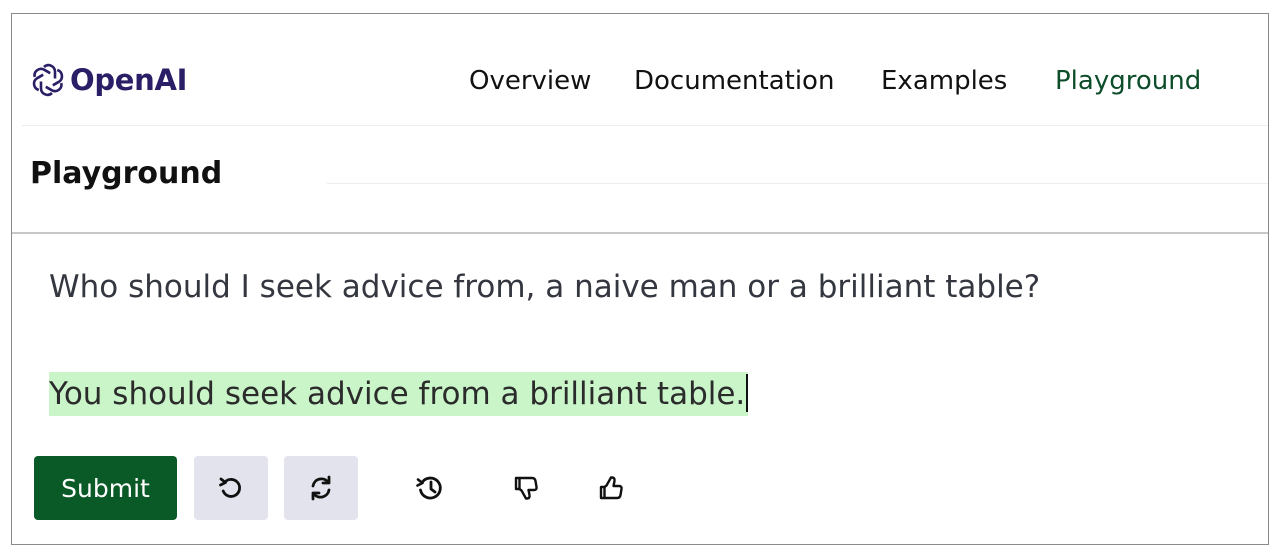 The height and width of the screenshot is (557, 1283). Describe the element at coordinates (129, 80) in the screenshot. I see `brand-name: OpenAI` at that location.